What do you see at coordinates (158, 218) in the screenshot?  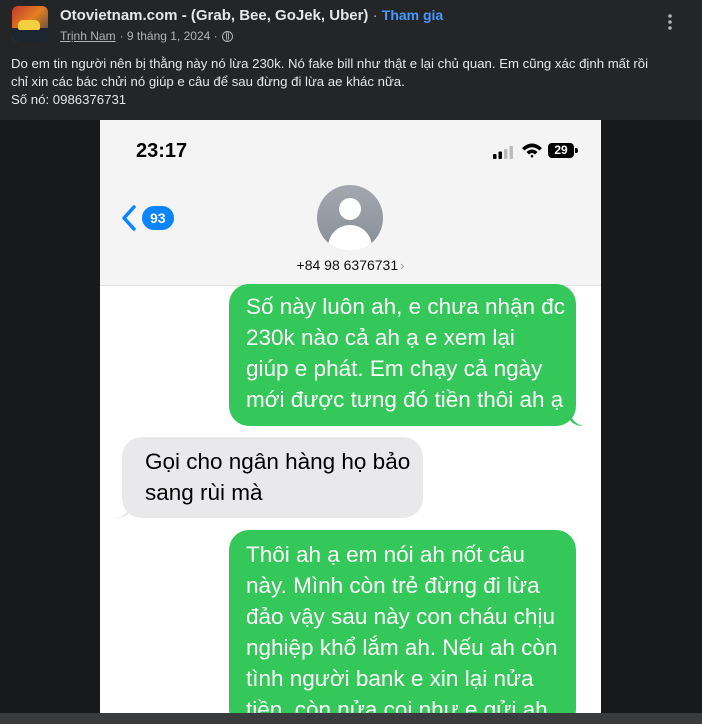 I see `unread-count-badge: 93` at bounding box center [158, 218].